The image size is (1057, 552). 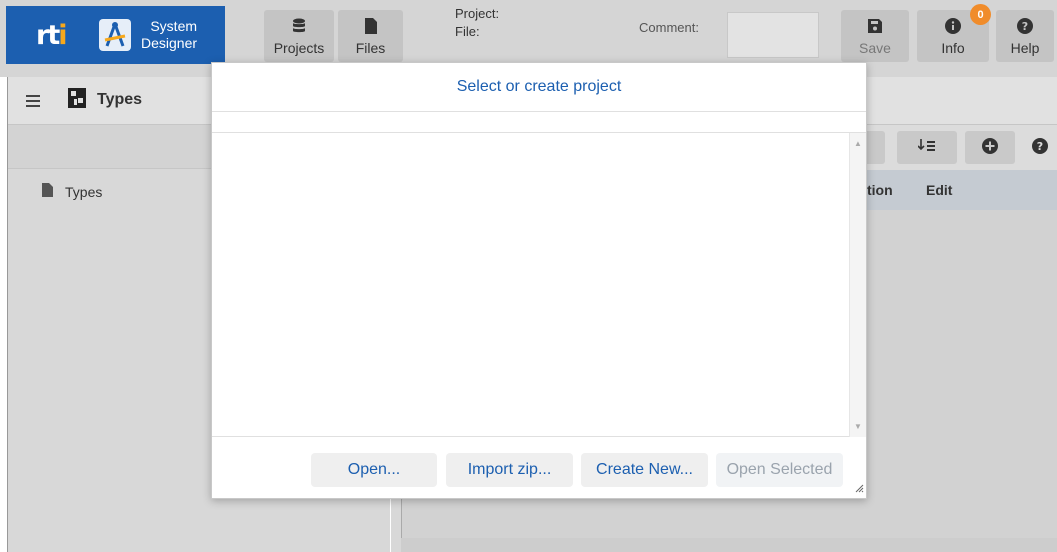 What do you see at coordinates (174, 26) in the screenshot?
I see `app-name-line1: System` at bounding box center [174, 26].